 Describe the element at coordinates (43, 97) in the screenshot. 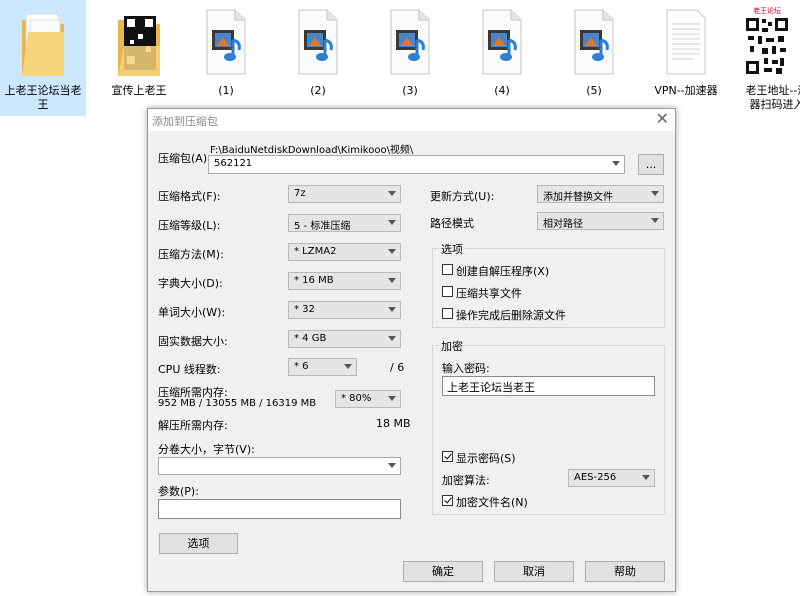

I see `file-label: 上老王论坛当老 王` at that location.